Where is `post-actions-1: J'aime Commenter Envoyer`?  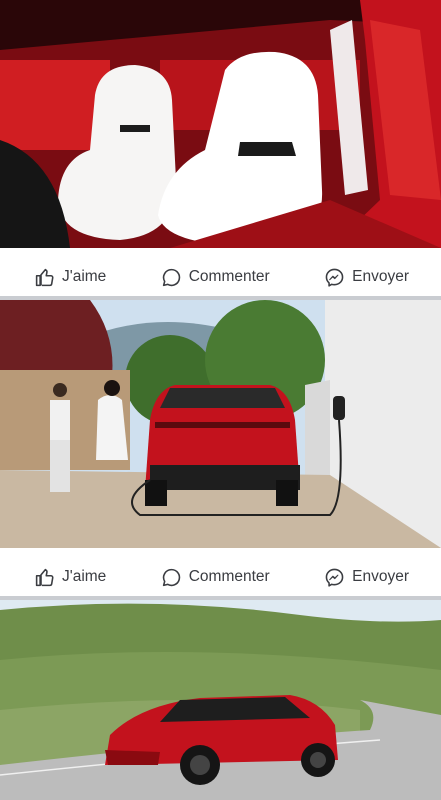 post-actions-1: J'aime Commenter Envoyer is located at coordinates (220, 277).